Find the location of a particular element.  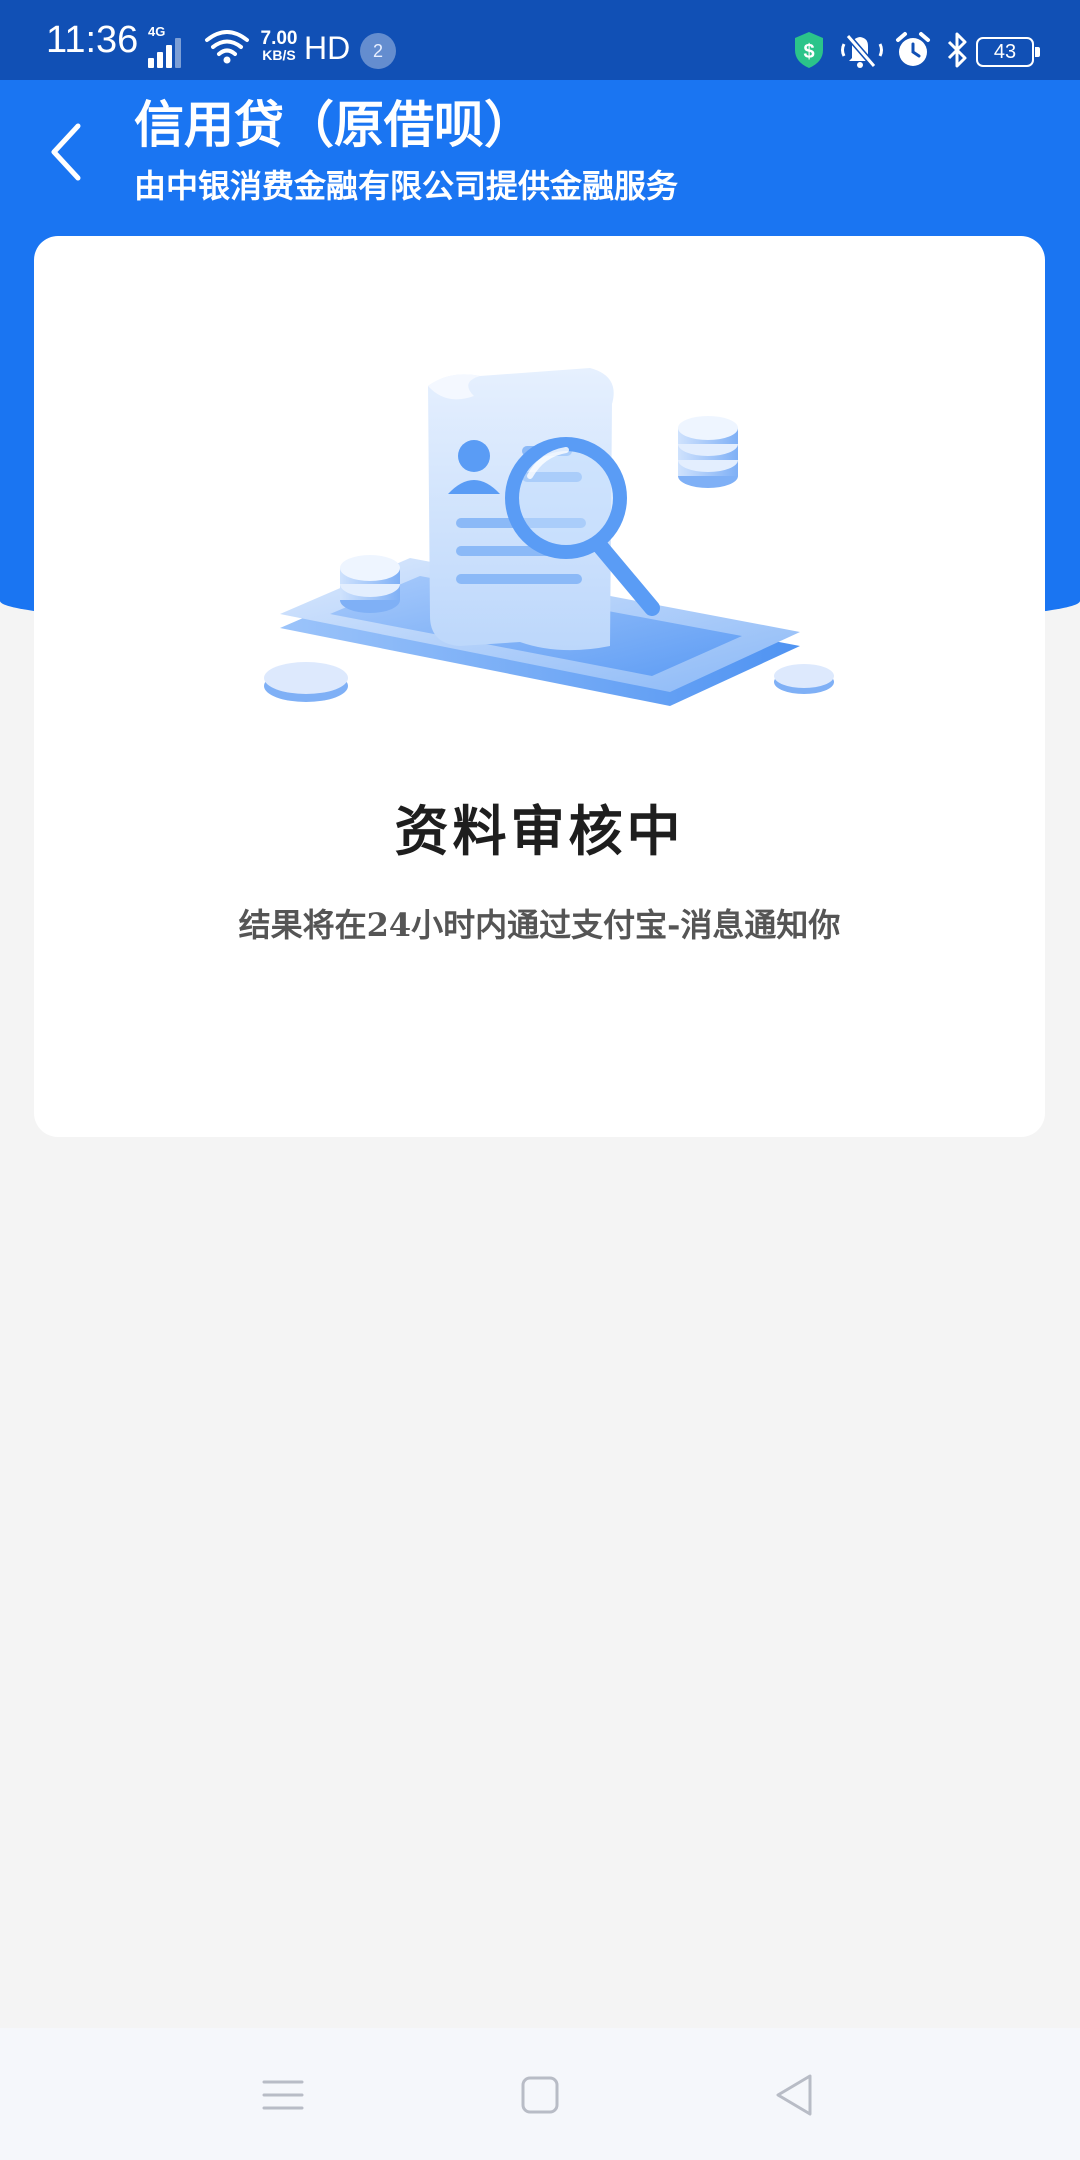

signal-icon: 4G is located at coordinates (170, 46).